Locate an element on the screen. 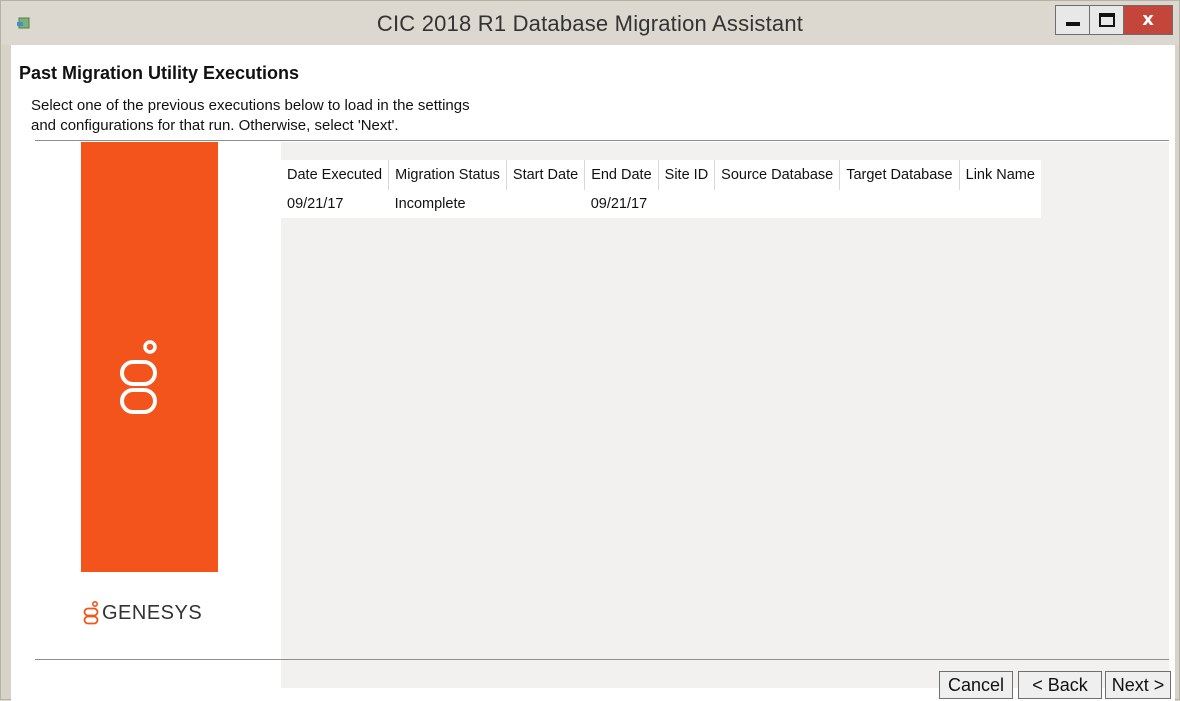  cell-end-date: 09/21/17 is located at coordinates (621, 204).